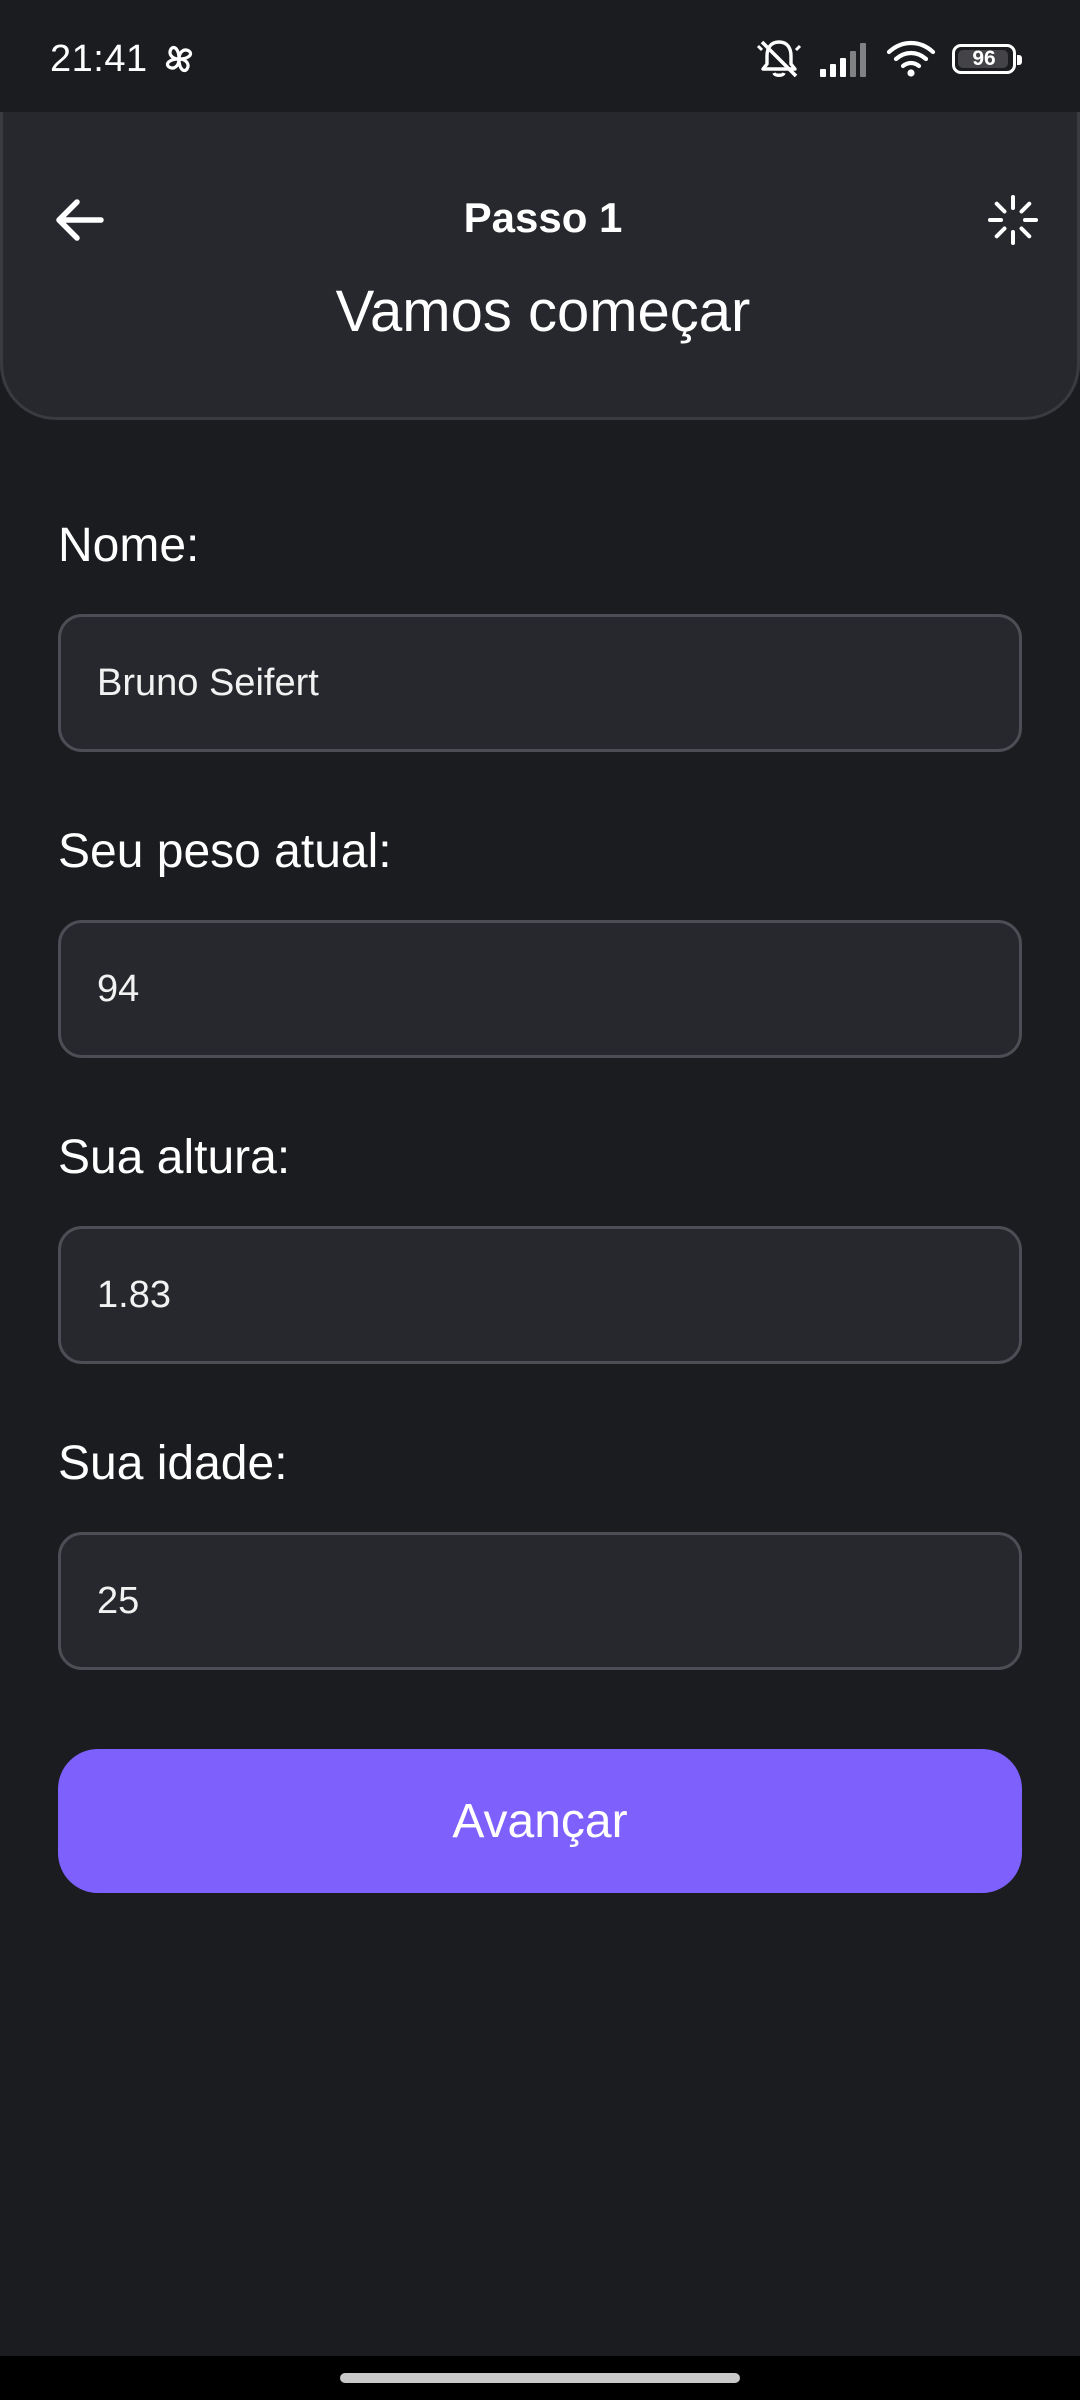 Image resolution: width=1080 pixels, height=2400 pixels. Describe the element at coordinates (540, 1601) in the screenshot. I see `age-input` at that location.